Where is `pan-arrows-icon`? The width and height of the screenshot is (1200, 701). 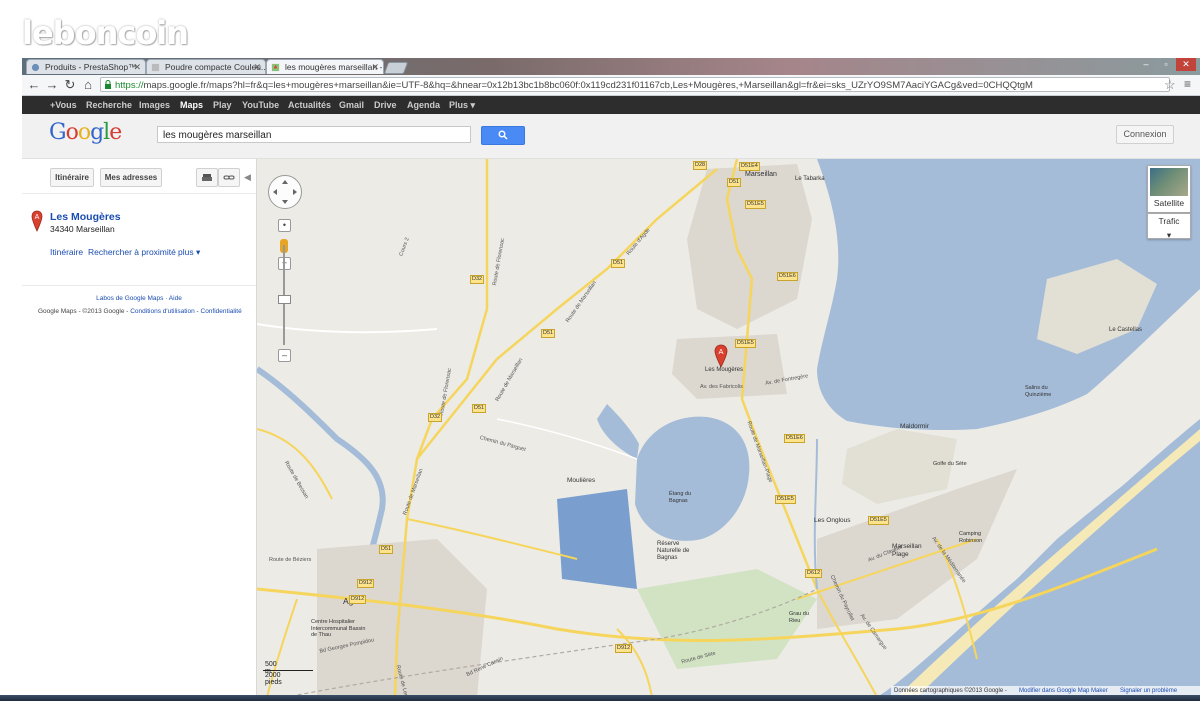 pan-arrows-icon is located at coordinates (285, 192).